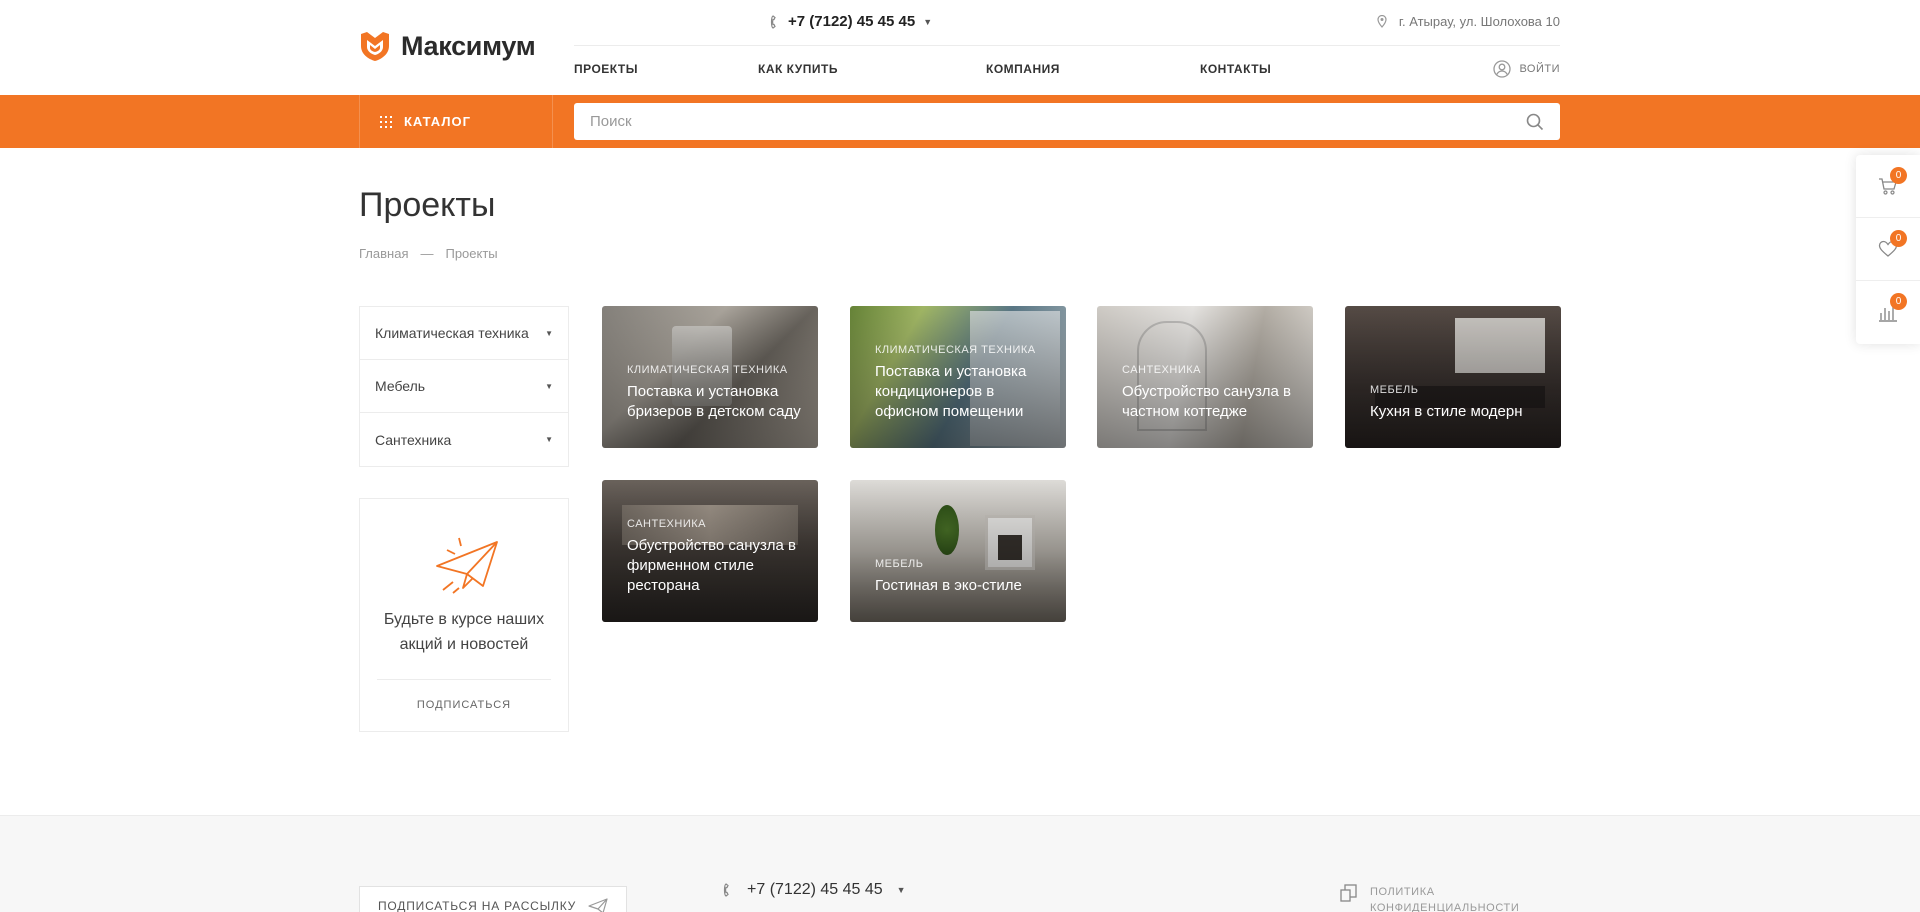  What do you see at coordinates (1898, 301) in the screenshot?
I see `compare-count-badge: 0` at bounding box center [1898, 301].